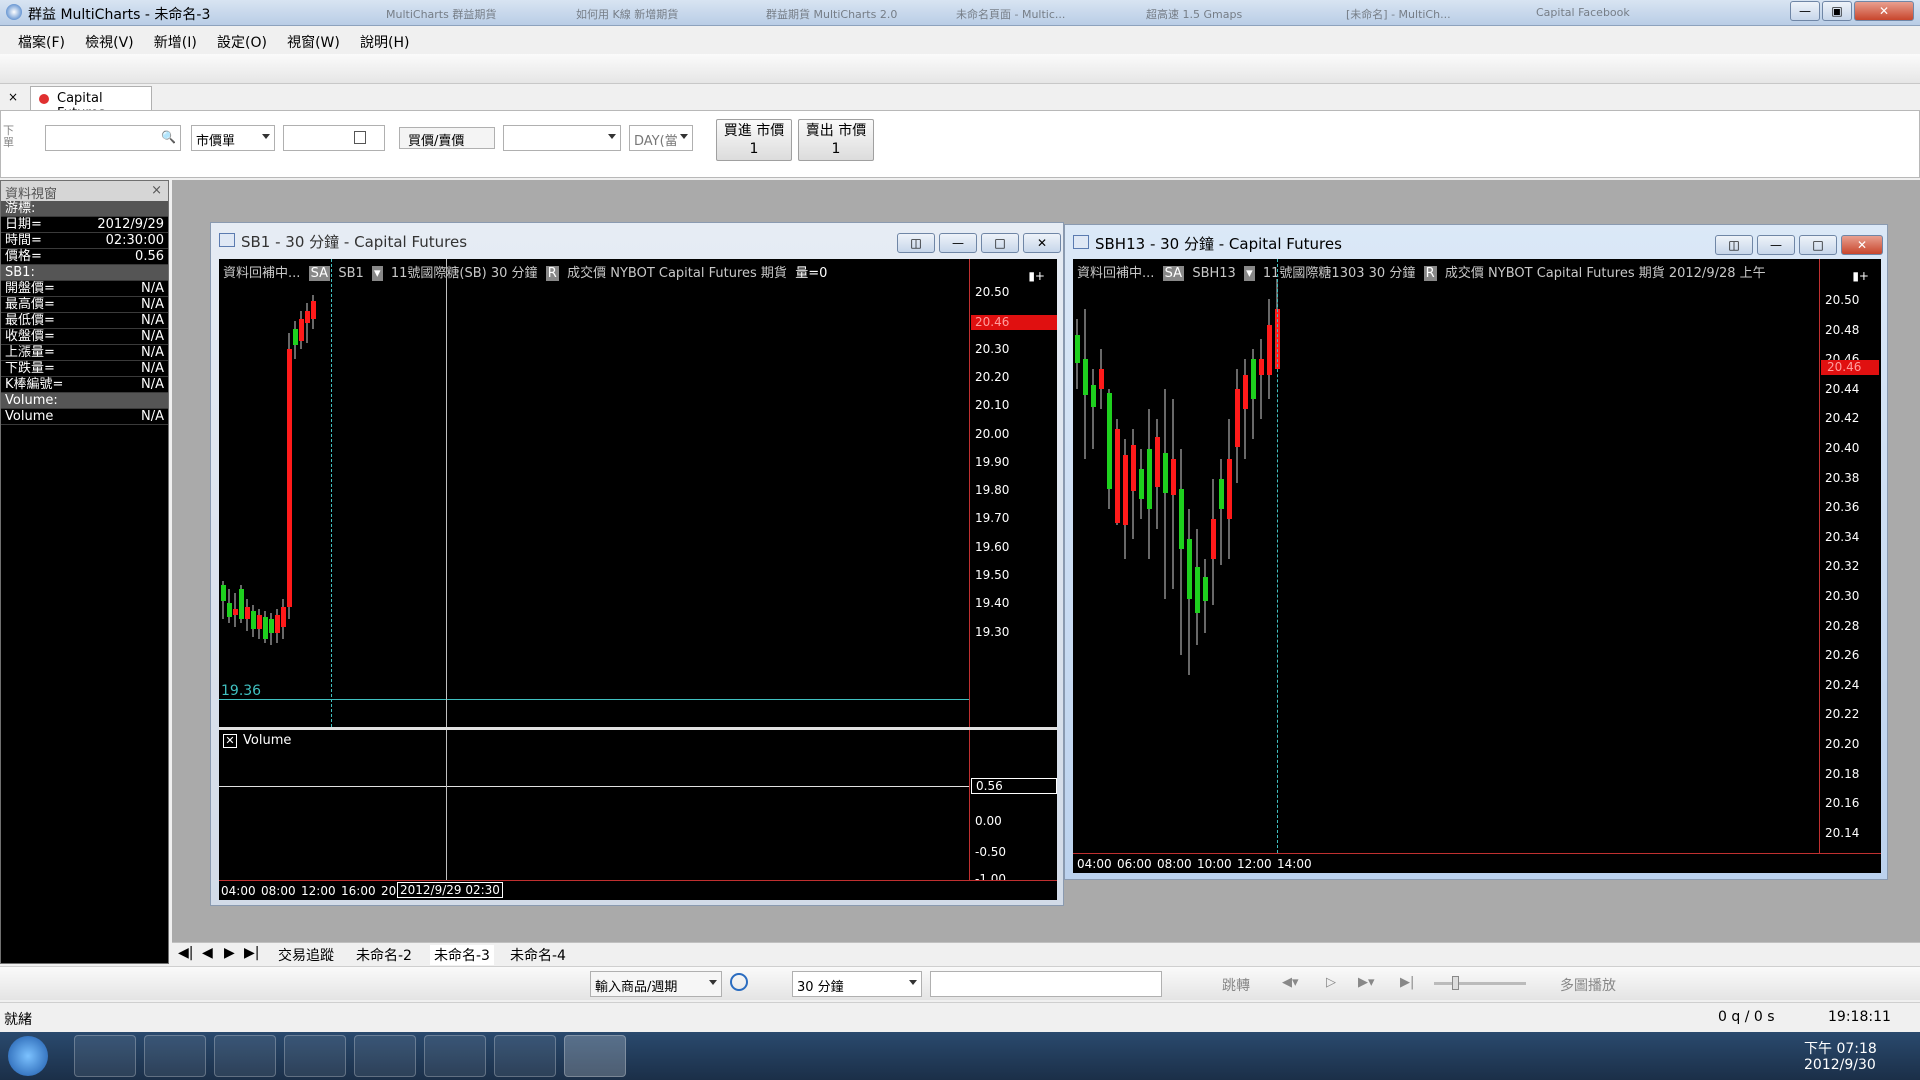 The height and width of the screenshot is (1080, 1920). Describe the element at coordinates (447, 138) in the screenshot. I see `bid-ask-button: 買價/賣價` at that location.